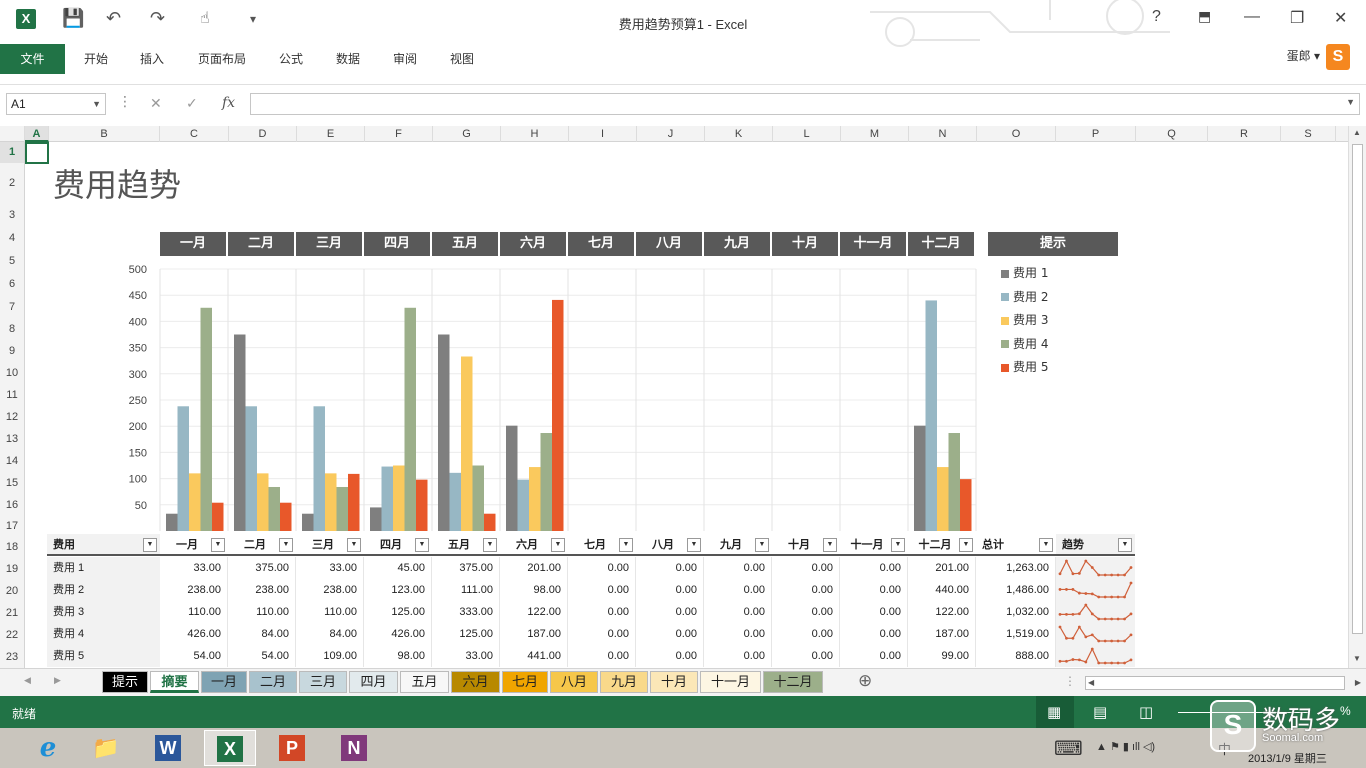 This screenshot has width=1366, height=768. What do you see at coordinates (37, 134) in the screenshot?
I see `column-header-A: A` at bounding box center [37, 134].